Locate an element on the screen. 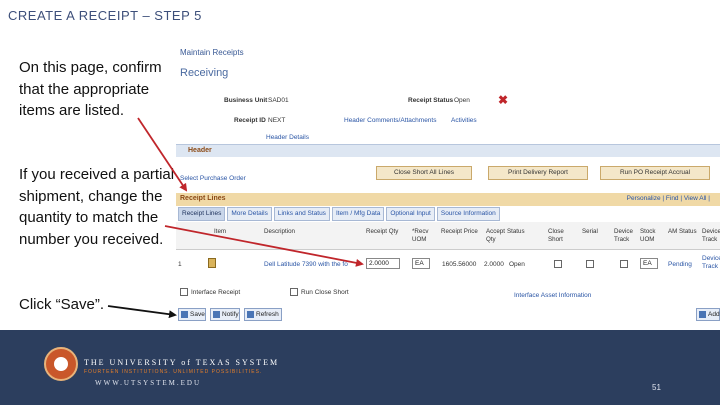  run-close-short-label: Run Close Short is located at coordinates (325, 292).